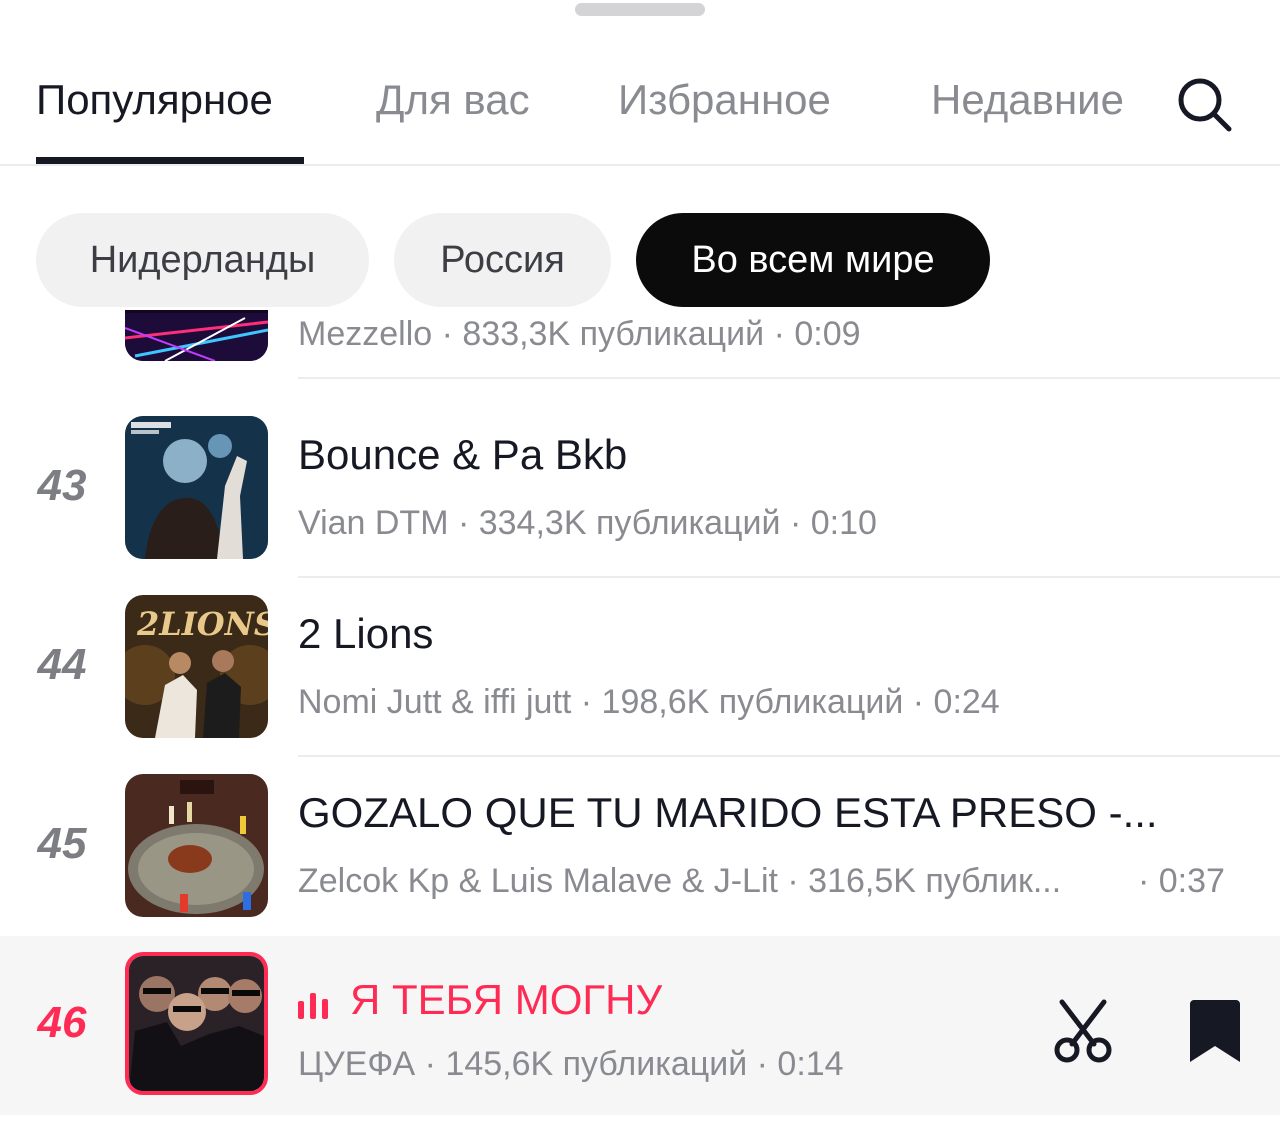 Image resolution: width=1280 pixels, height=1124 pixels. Describe the element at coordinates (453, 100) in the screenshot. I see `tab-for-you: Для вас` at that location.